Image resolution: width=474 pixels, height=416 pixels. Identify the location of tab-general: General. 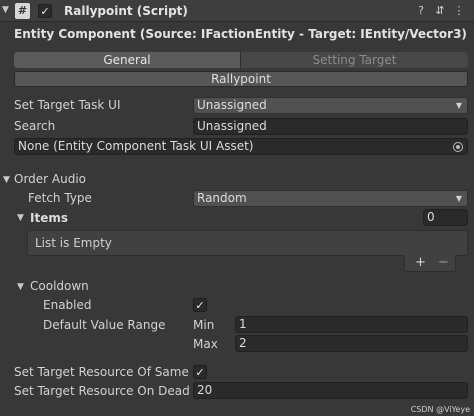
(127, 60).